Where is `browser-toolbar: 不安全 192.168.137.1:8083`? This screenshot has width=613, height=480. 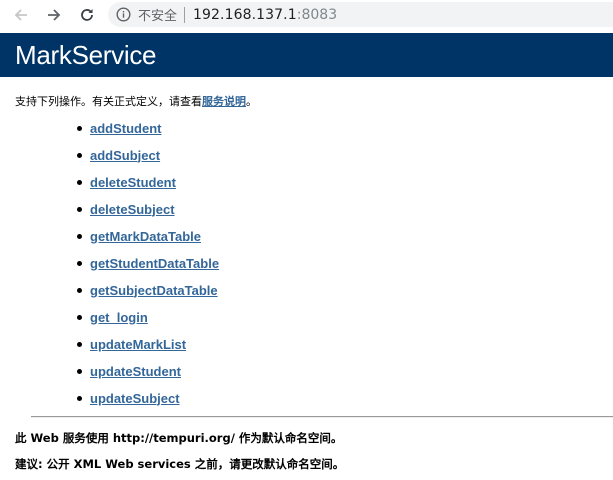 browser-toolbar: 不安全 192.168.137.1:8083 is located at coordinates (306, 15).